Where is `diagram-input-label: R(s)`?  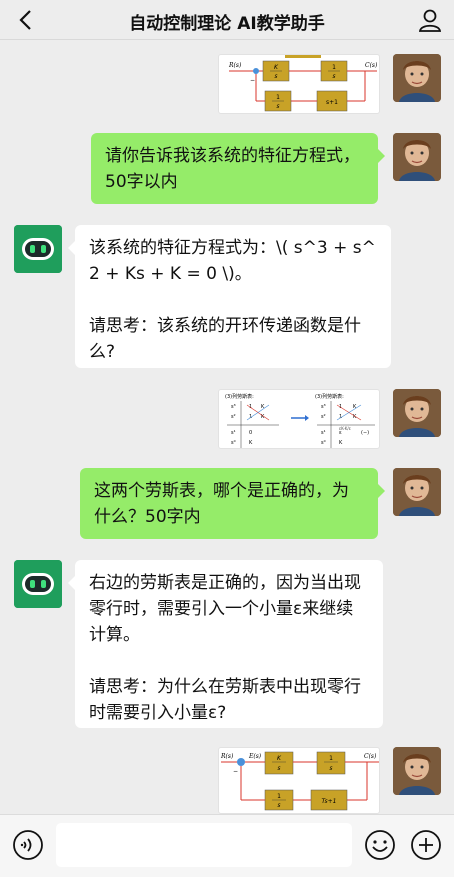 diagram-input-label: R(s) is located at coordinates (235, 65).